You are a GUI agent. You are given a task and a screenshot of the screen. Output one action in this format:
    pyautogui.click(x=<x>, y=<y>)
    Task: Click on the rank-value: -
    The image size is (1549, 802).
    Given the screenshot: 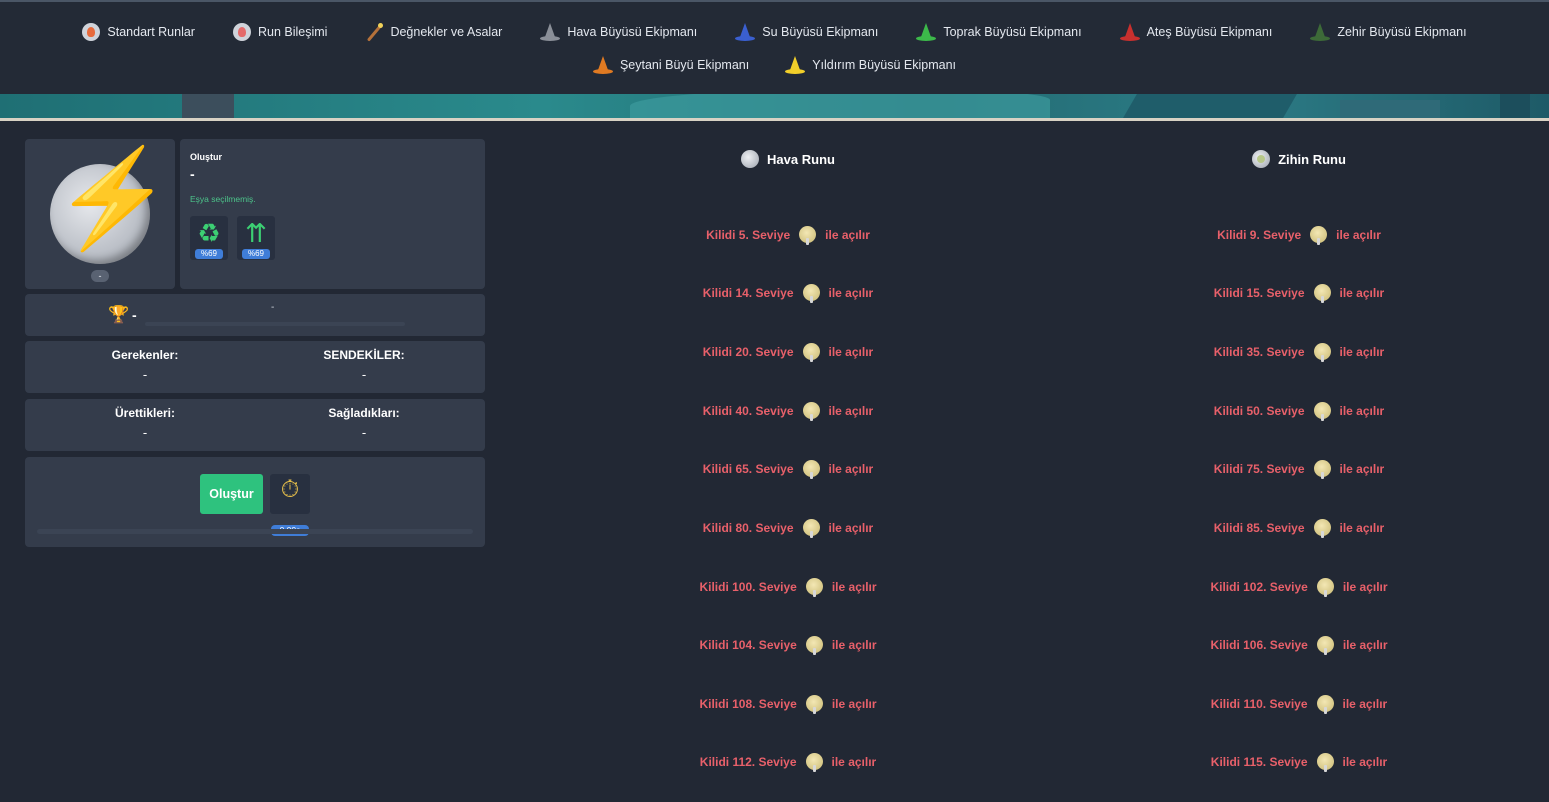 What is the action you would take?
    pyautogui.click(x=134, y=315)
    